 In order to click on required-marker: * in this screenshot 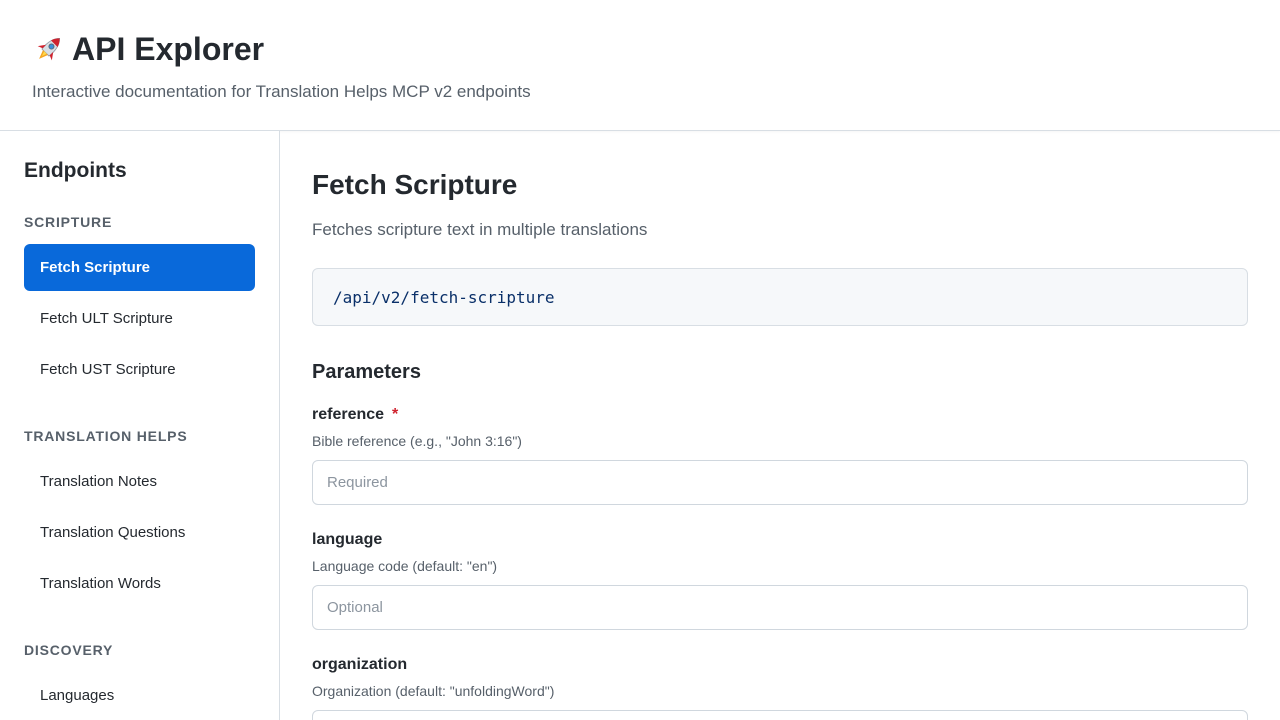, I will do `click(395, 414)`.